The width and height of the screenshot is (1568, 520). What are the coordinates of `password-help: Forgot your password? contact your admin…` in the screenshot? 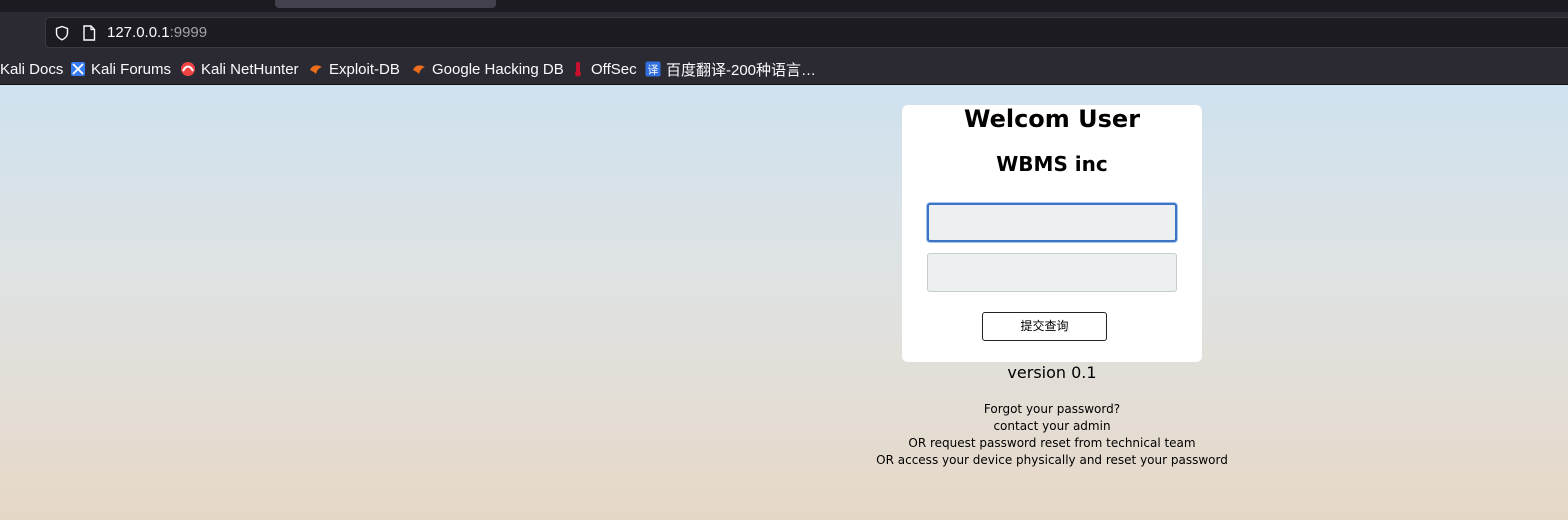 It's located at (1052, 435).